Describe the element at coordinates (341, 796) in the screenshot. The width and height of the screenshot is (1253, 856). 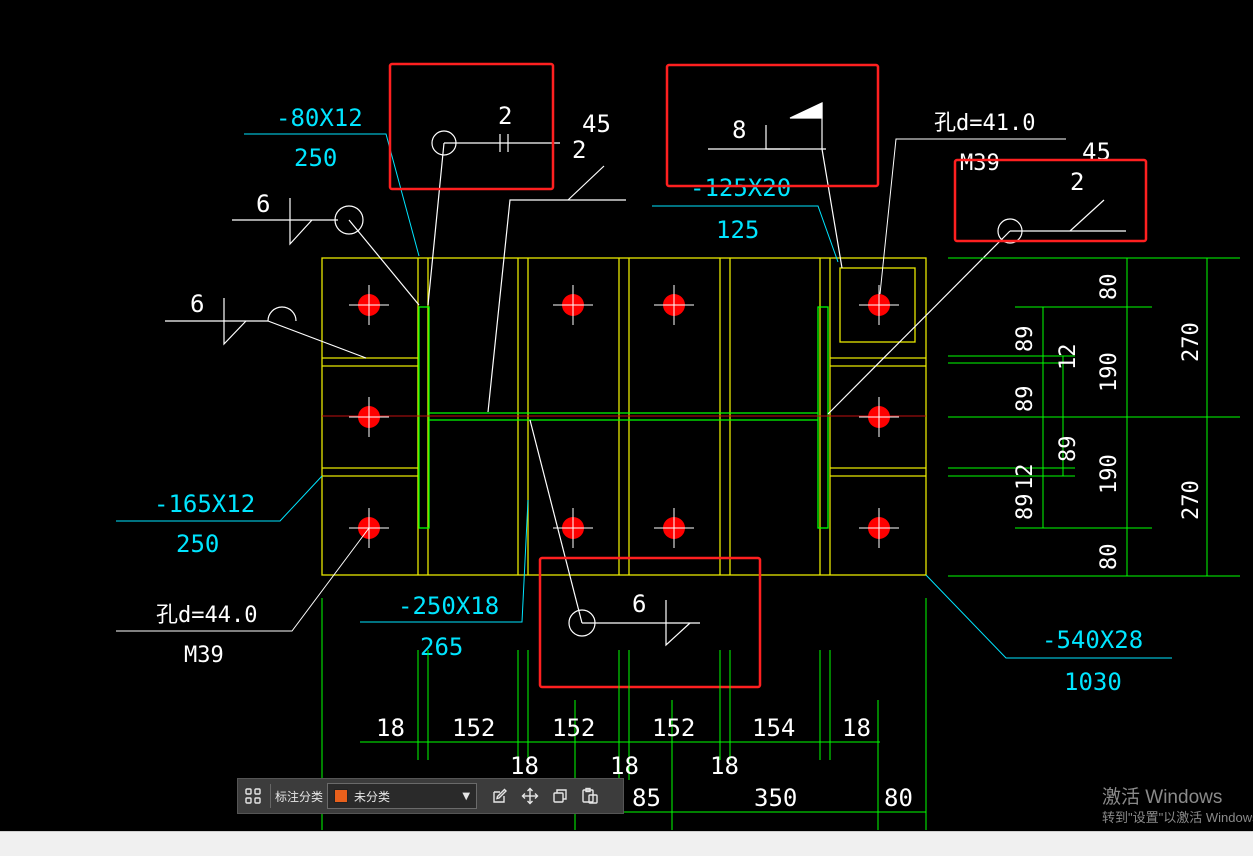
I see `category-color-swatch` at that location.